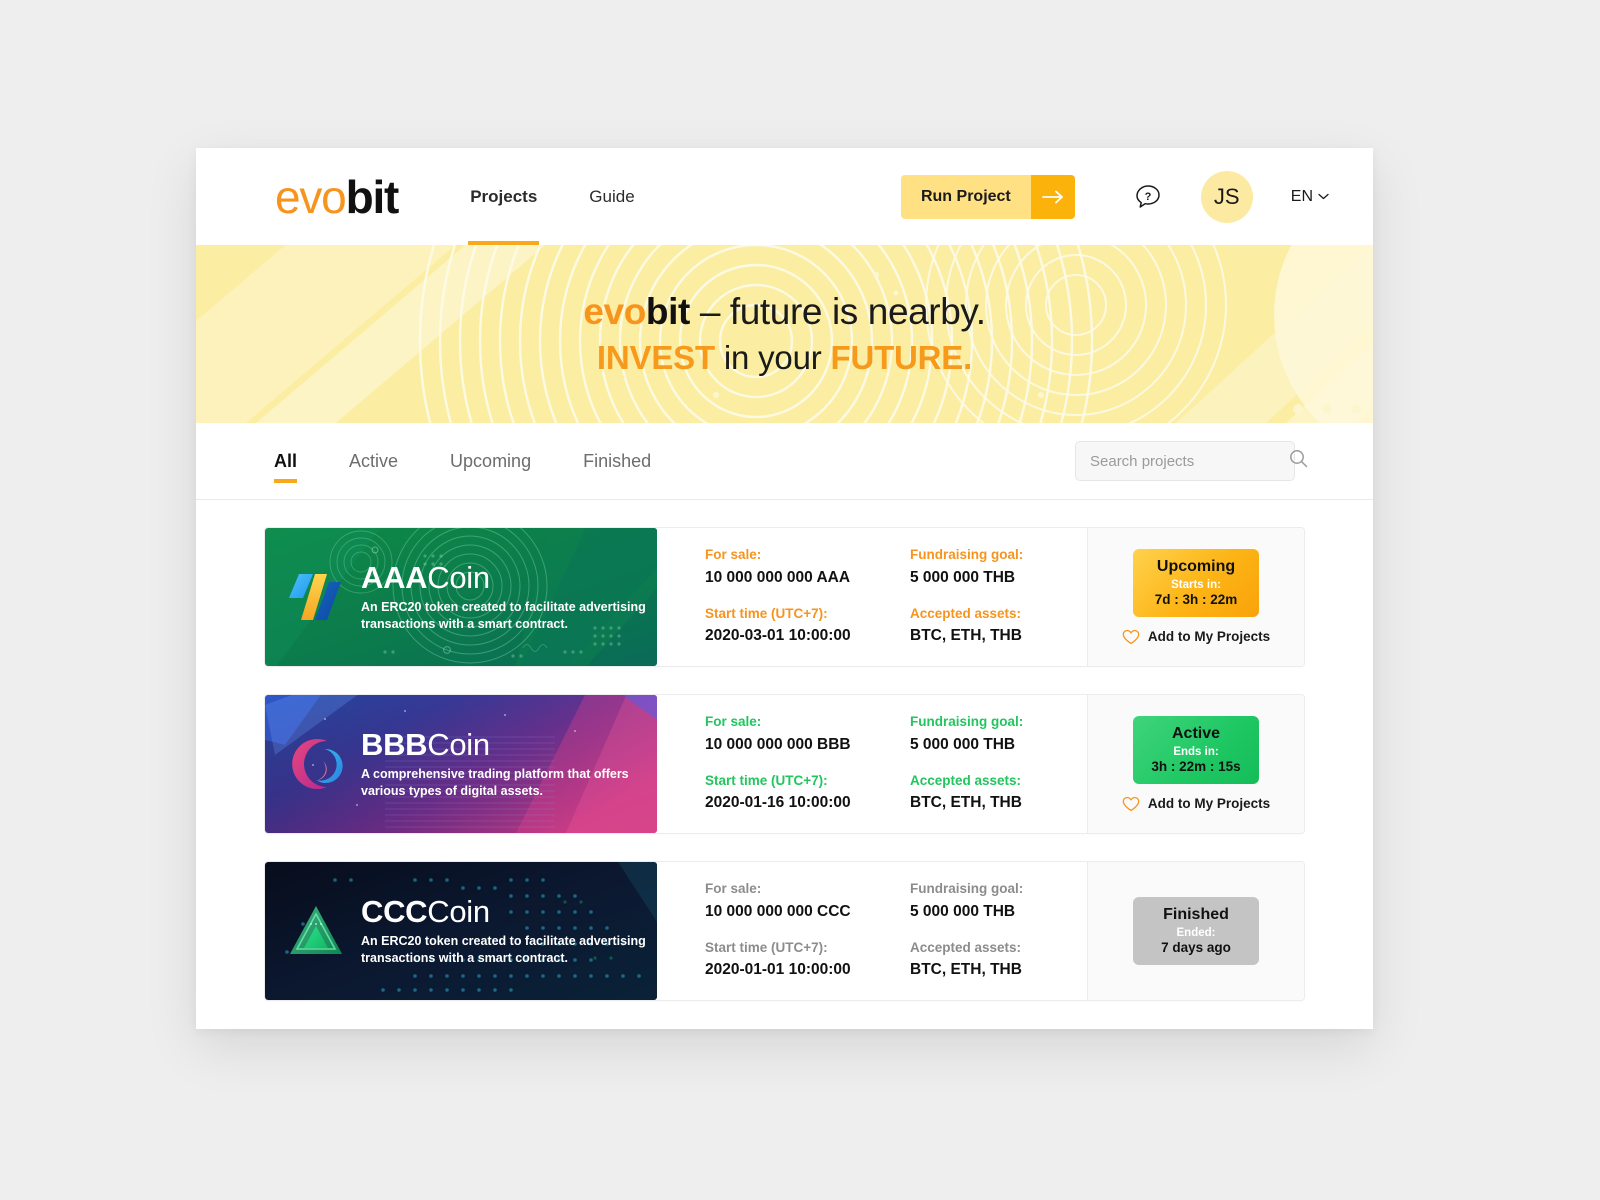 The image size is (1600, 1200). I want to click on avatar: JS, so click(1226, 196).